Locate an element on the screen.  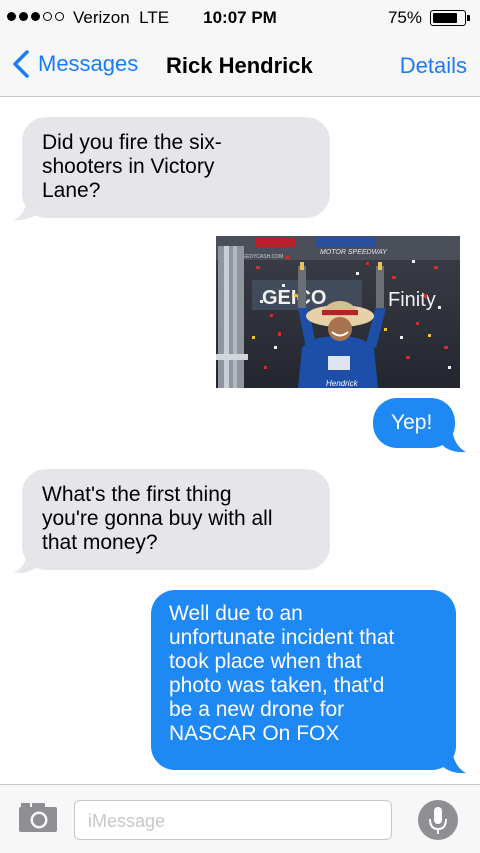
conversation-title: Rick Hendrick is located at coordinates (239, 65).